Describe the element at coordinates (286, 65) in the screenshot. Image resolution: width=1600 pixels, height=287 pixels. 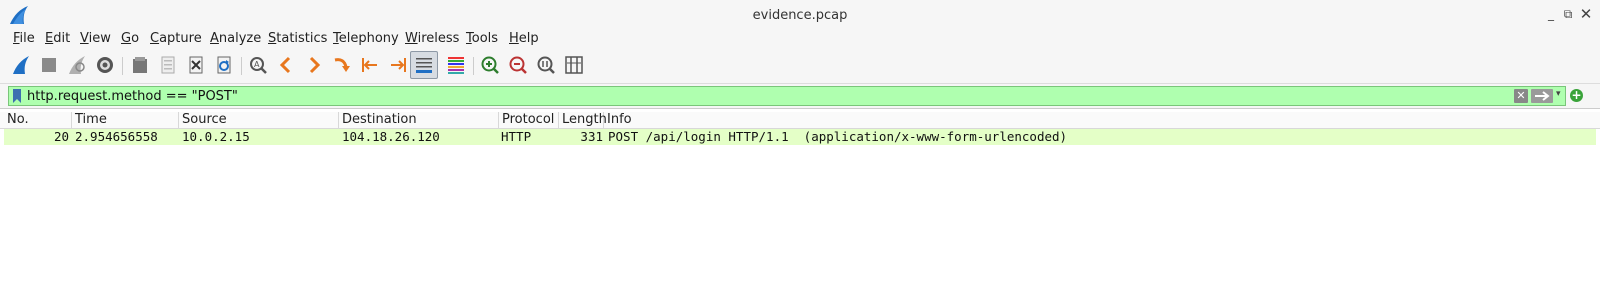
I see `go-back-icon` at that location.